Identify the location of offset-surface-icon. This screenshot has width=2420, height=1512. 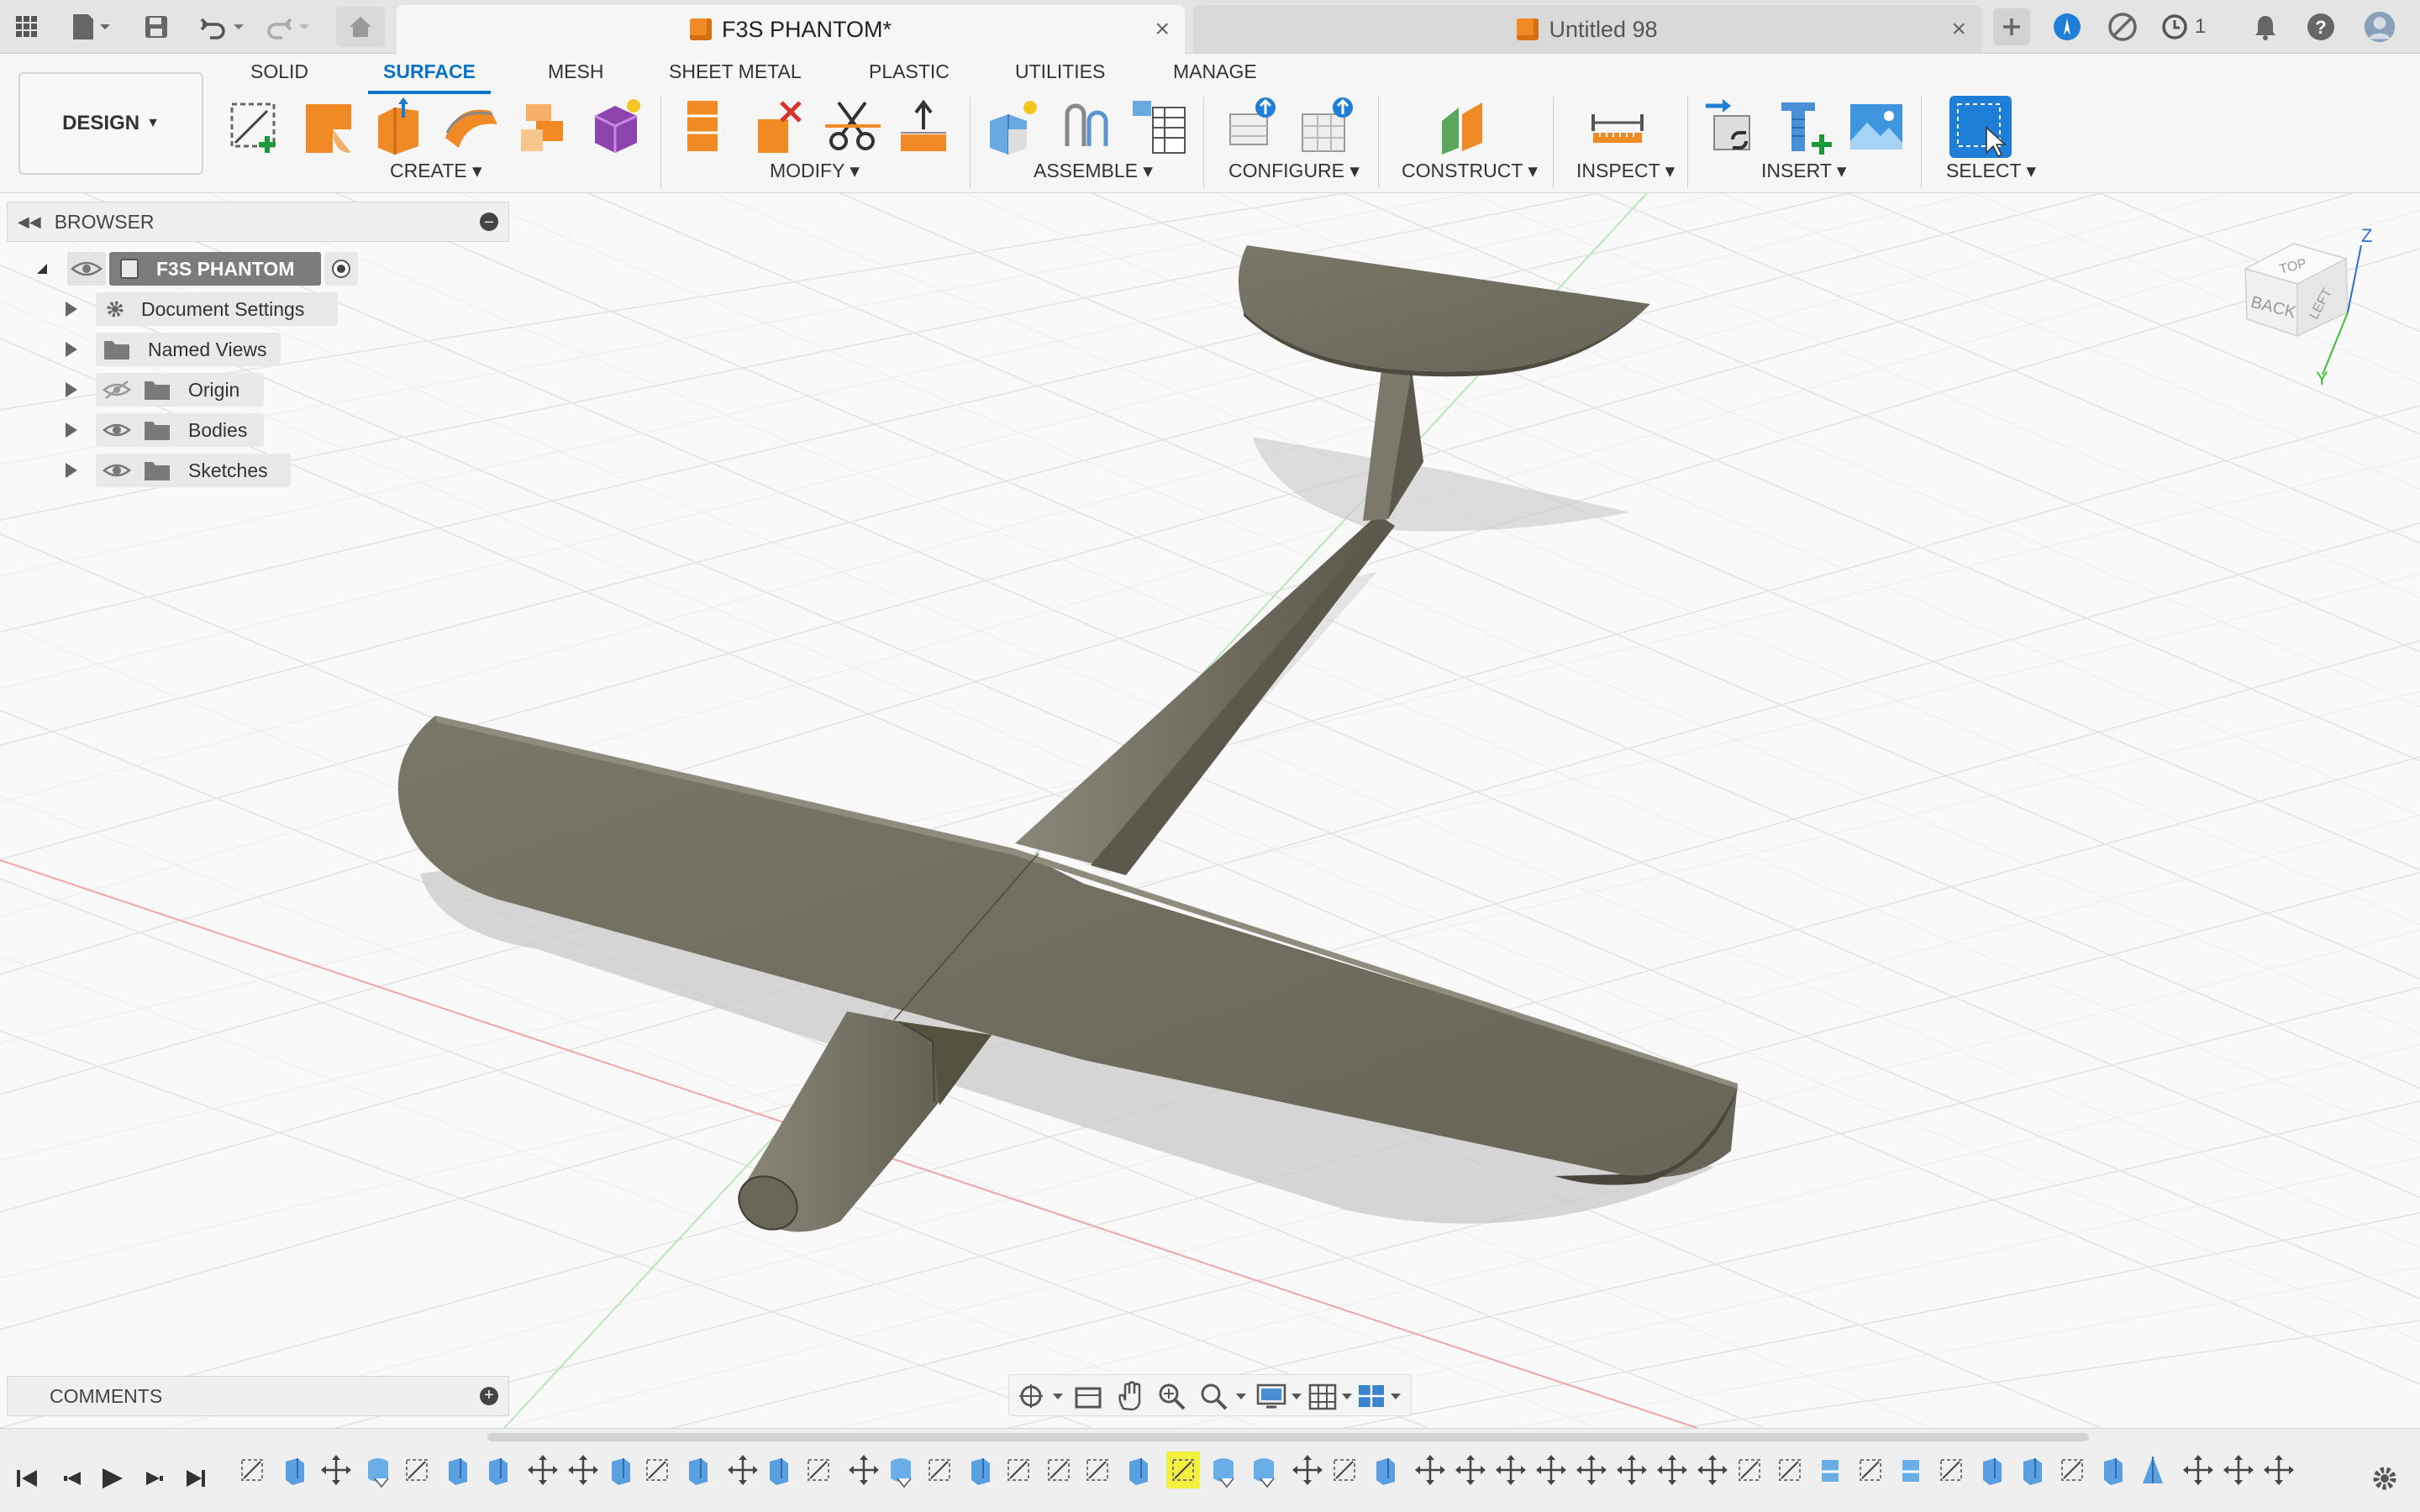
(924, 127).